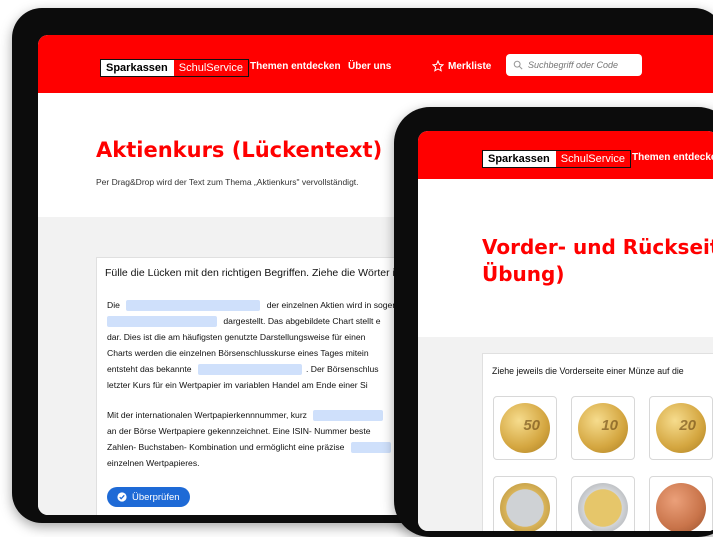  What do you see at coordinates (122, 497) in the screenshot?
I see `check-circle-icon` at bounding box center [122, 497].